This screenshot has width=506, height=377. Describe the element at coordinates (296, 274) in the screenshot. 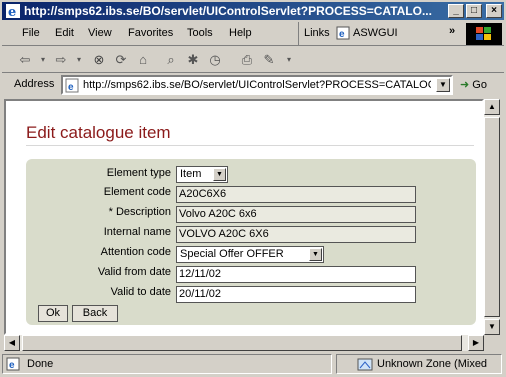

I see `valid-from-field: 12/11/02` at that location.